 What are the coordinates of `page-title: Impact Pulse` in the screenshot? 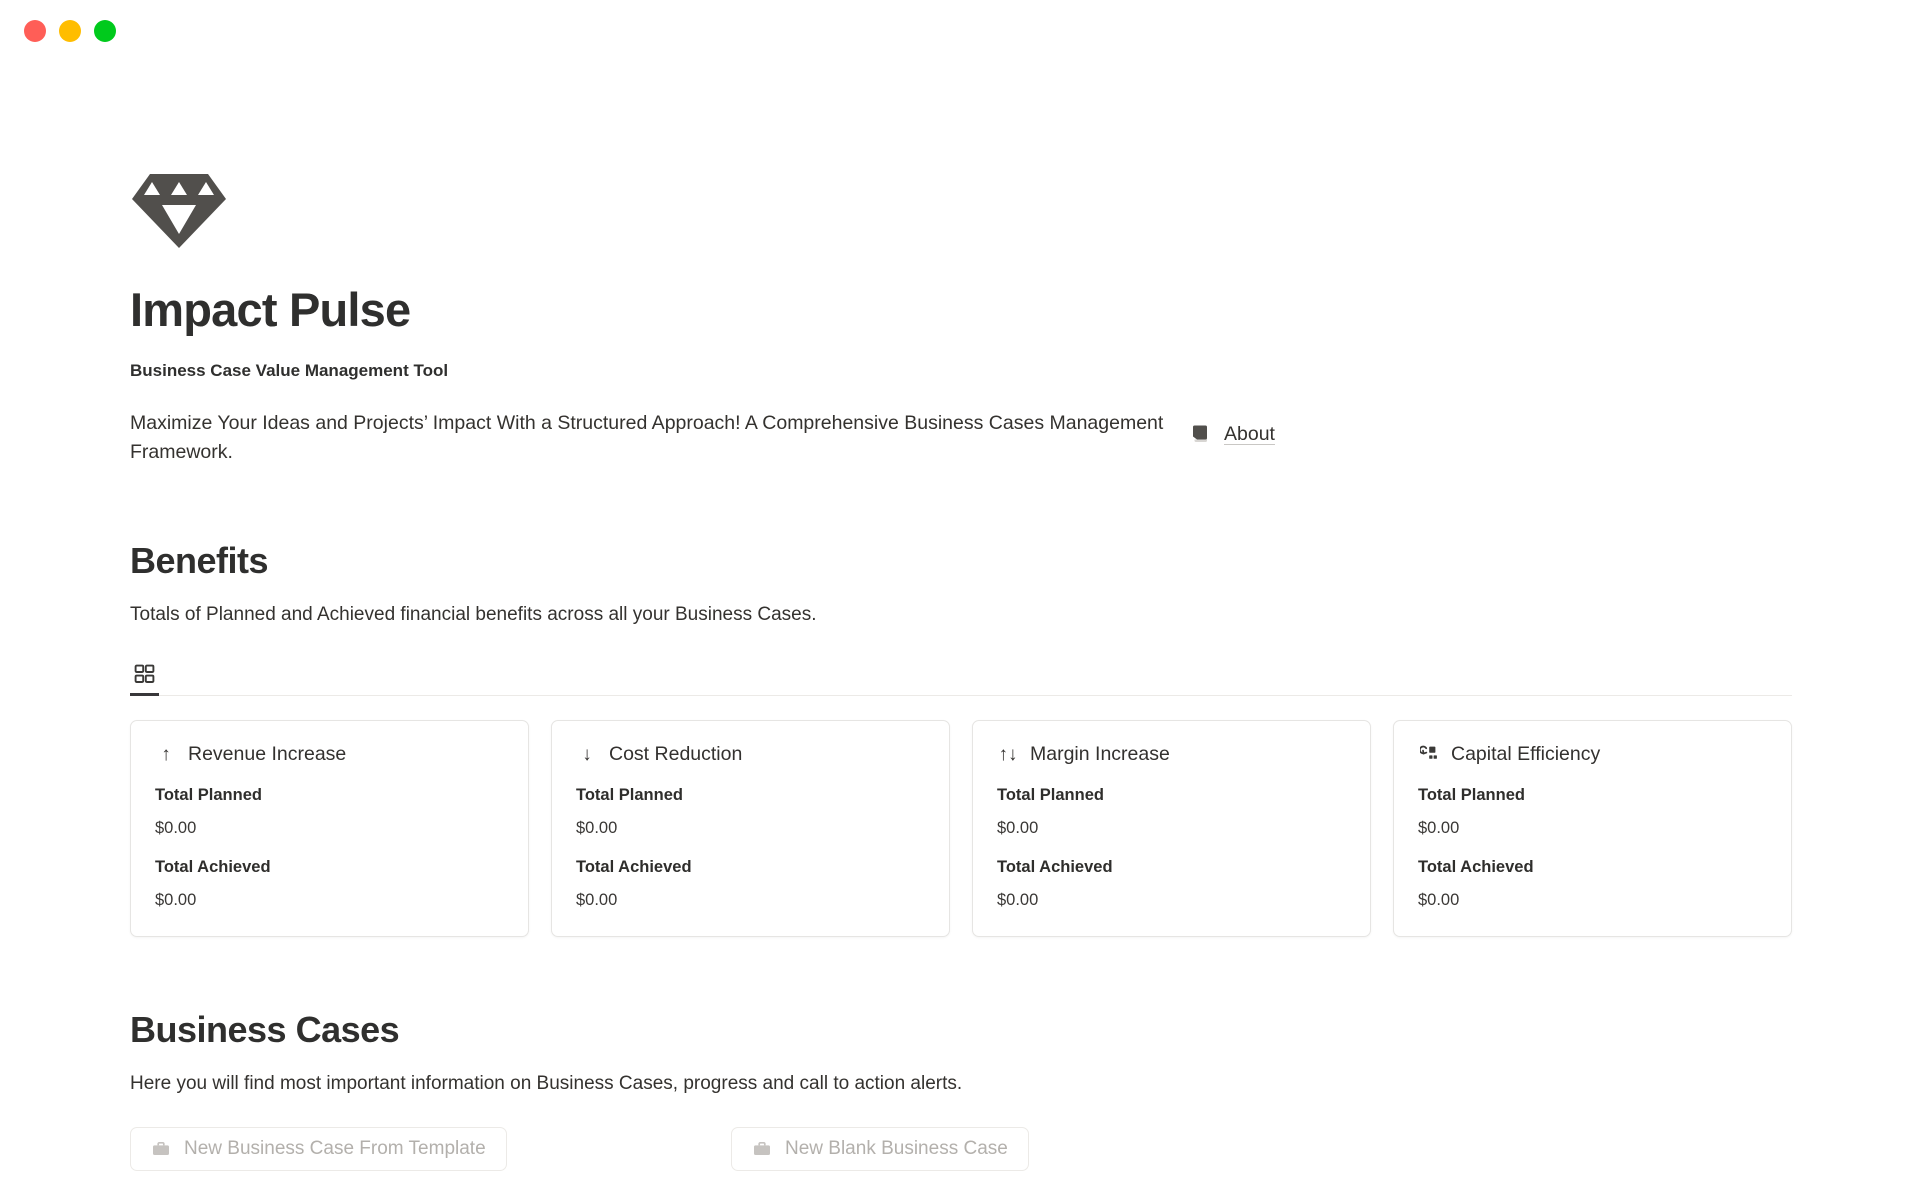 It's located at (270, 309).